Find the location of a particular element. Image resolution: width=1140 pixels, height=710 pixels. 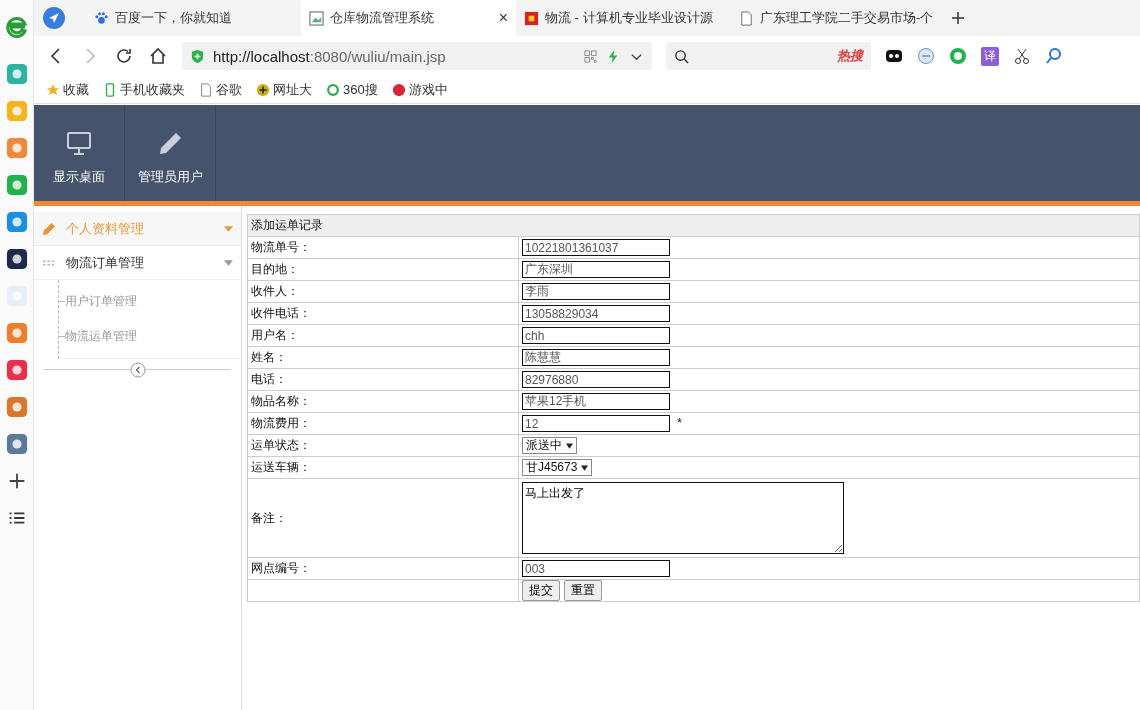

field-label: 运送车辆： is located at coordinates (383, 467).